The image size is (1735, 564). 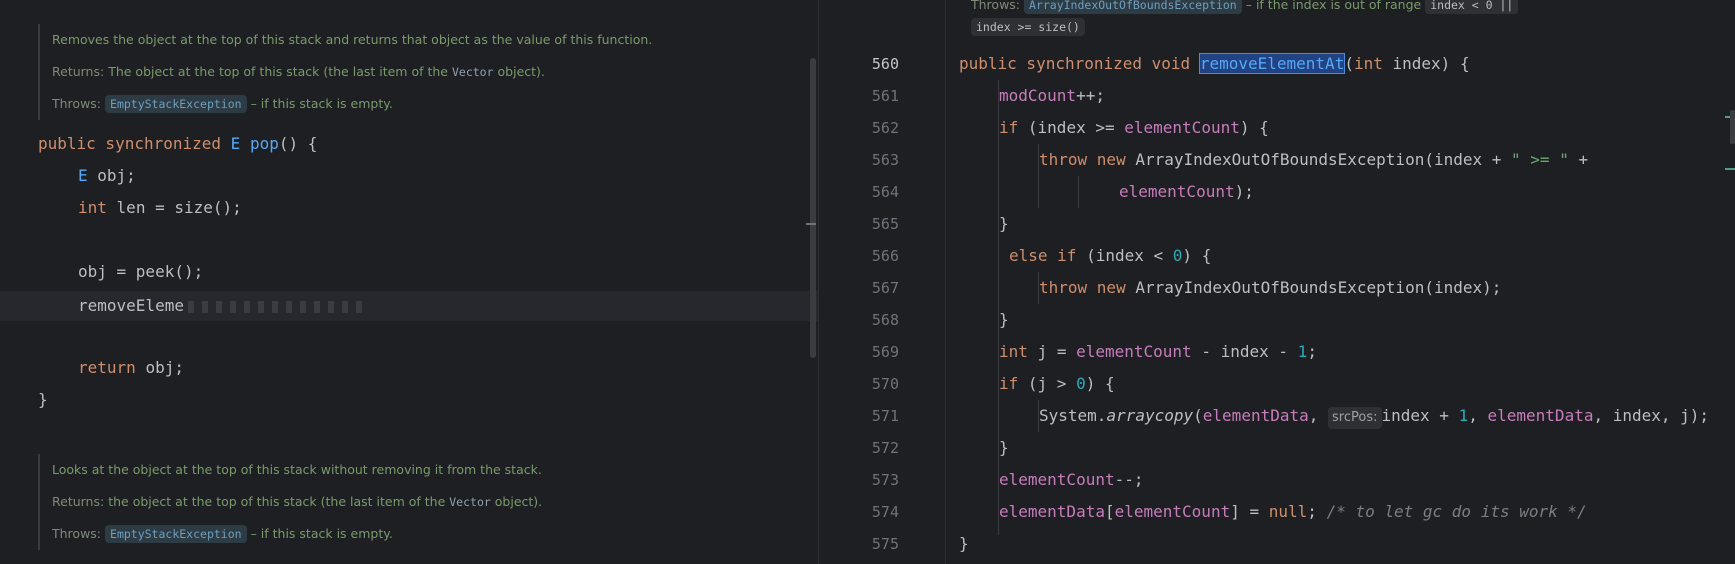 I want to click on code-line: E obj;, so click(x=107, y=175).